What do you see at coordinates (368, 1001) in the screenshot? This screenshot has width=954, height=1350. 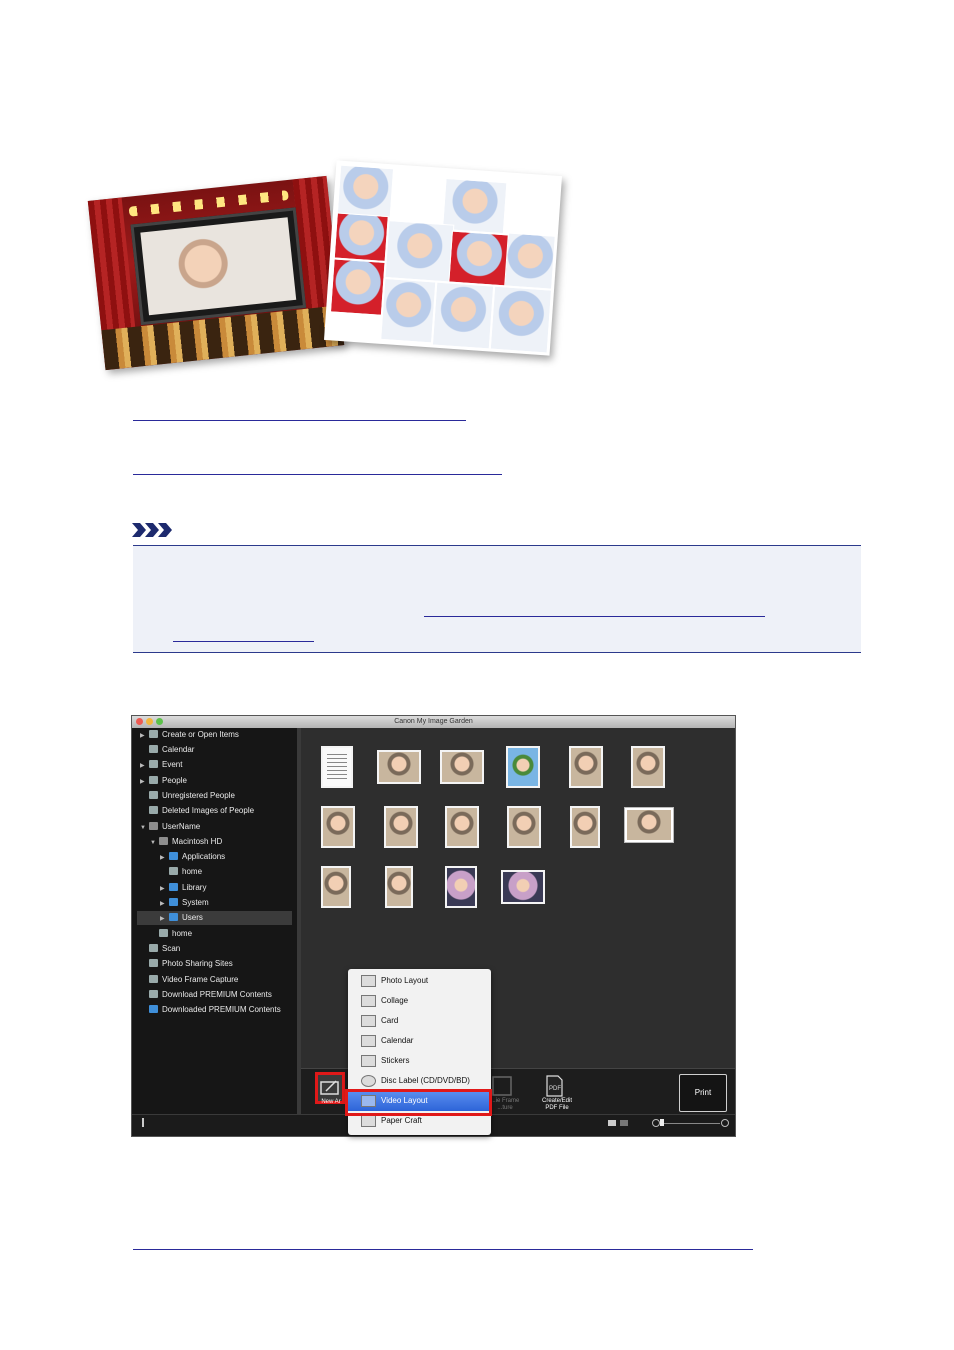 I see `collage-icon` at bounding box center [368, 1001].